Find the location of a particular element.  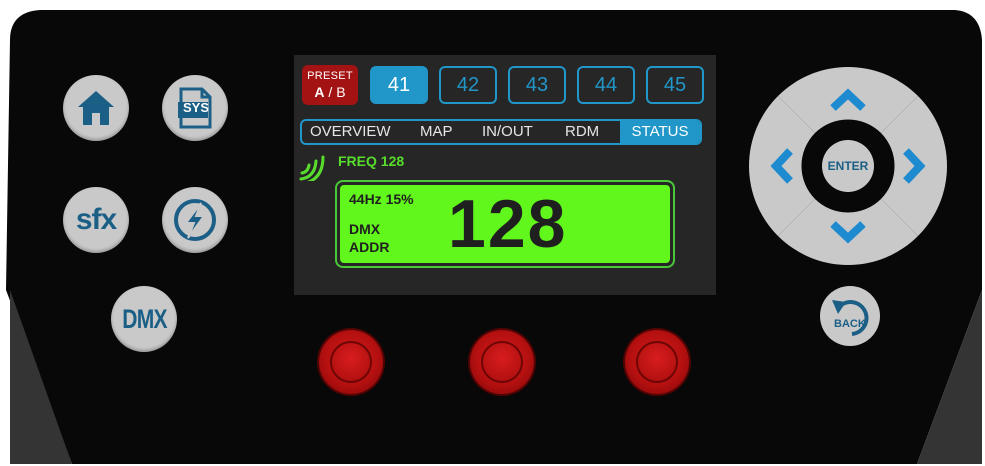

tab-overview: OVERVIEW is located at coordinates (350, 132).